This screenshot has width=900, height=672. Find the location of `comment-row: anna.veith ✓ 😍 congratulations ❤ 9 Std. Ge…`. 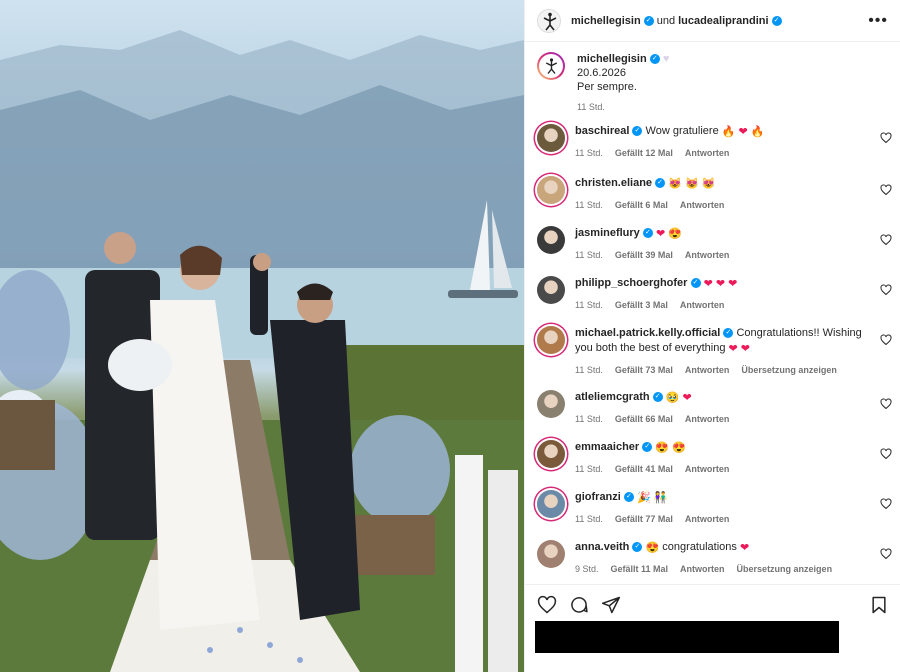

comment-row: anna.veith ✓ 😍 congratulations ❤ 9 Std. Ge… is located at coordinates (712, 562).